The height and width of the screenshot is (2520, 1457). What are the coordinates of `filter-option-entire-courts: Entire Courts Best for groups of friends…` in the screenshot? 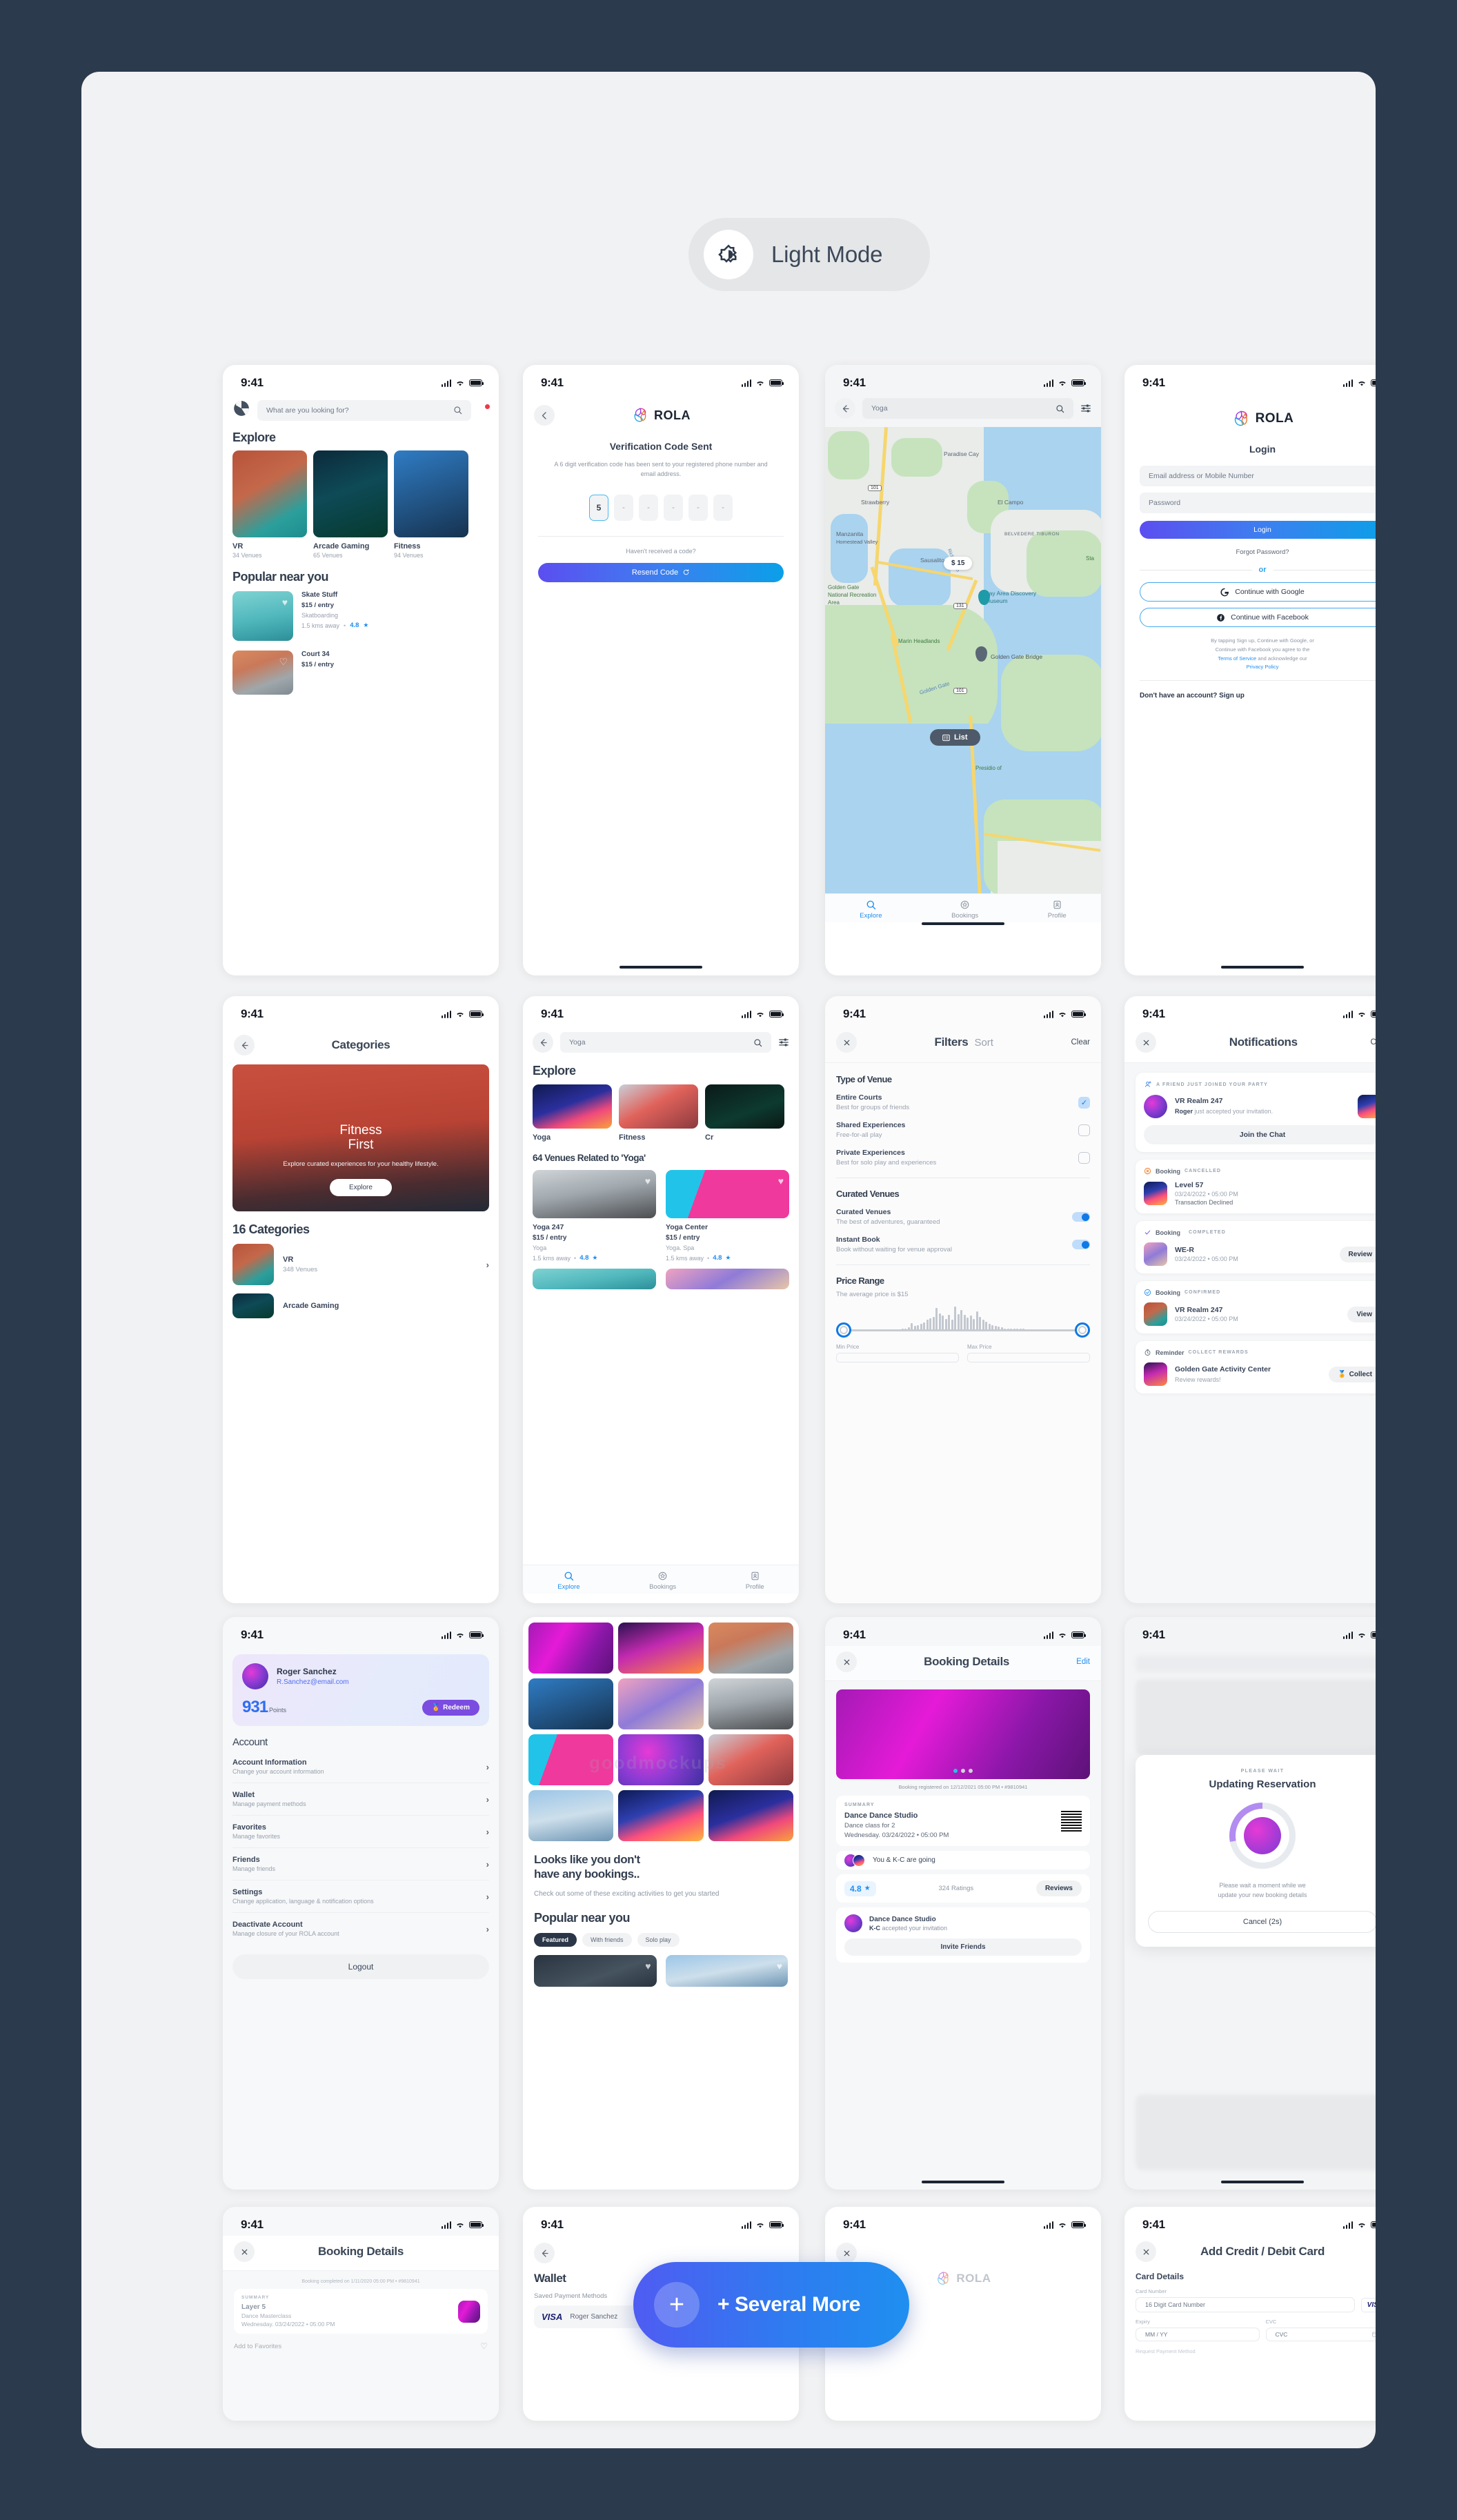 It's located at (963, 1097).